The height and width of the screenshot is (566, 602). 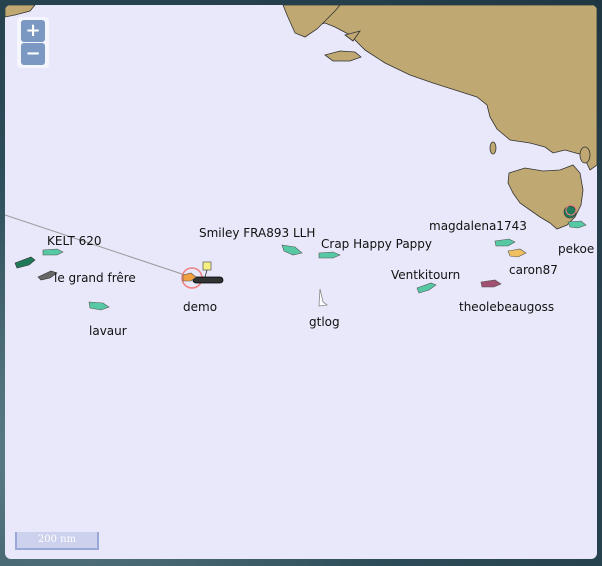 I want to click on label-ventkitourn: Ventkitourn, so click(x=426, y=275).